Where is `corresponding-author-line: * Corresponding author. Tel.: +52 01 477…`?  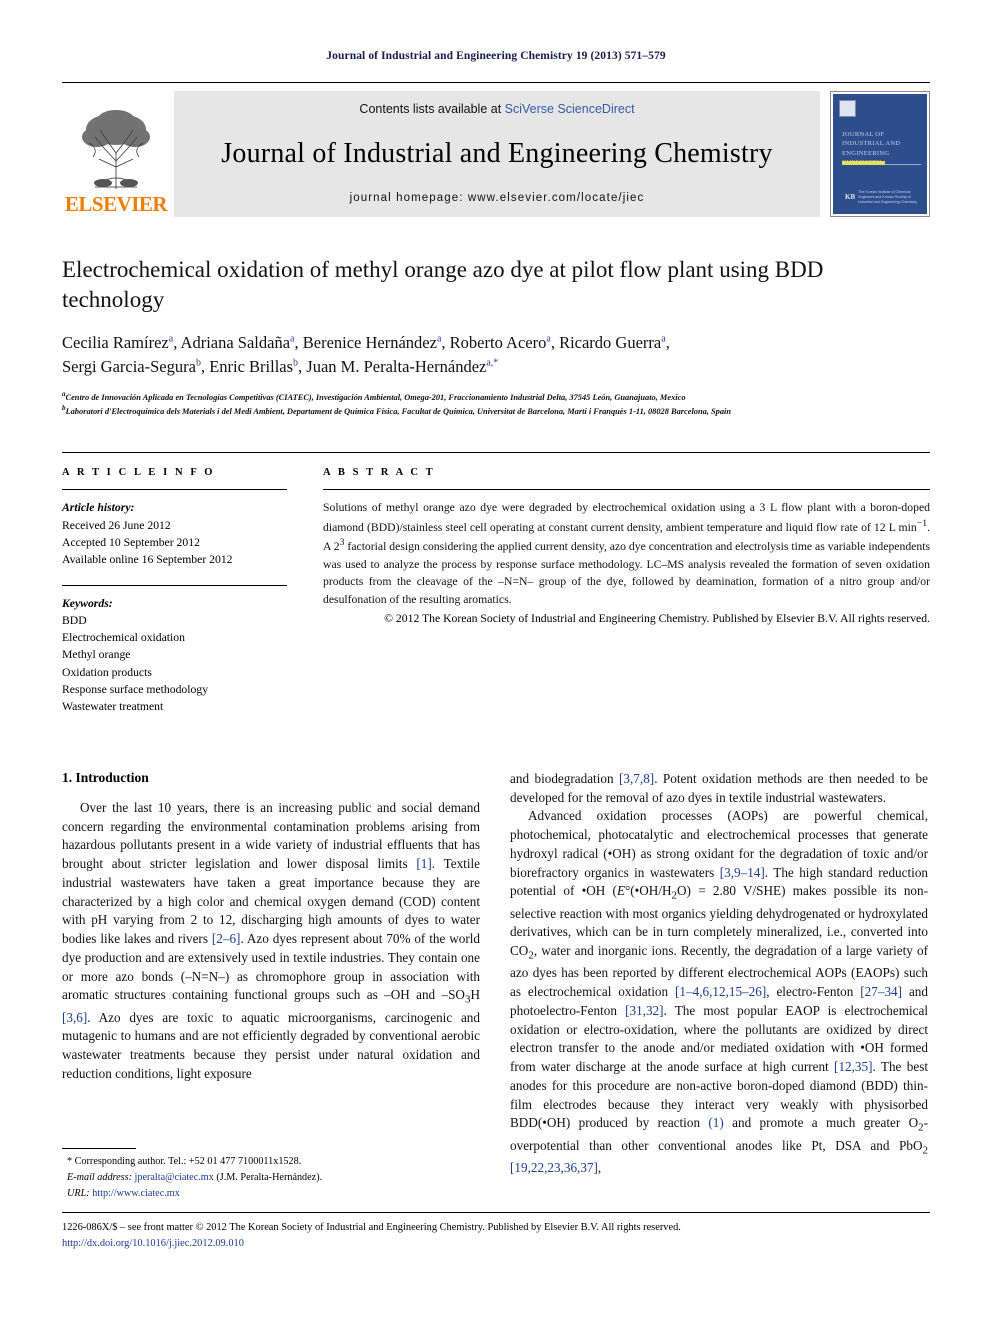
corresponding-author-line: * Corresponding author. Tel.: +52 01 477… is located at coordinates (184, 1161).